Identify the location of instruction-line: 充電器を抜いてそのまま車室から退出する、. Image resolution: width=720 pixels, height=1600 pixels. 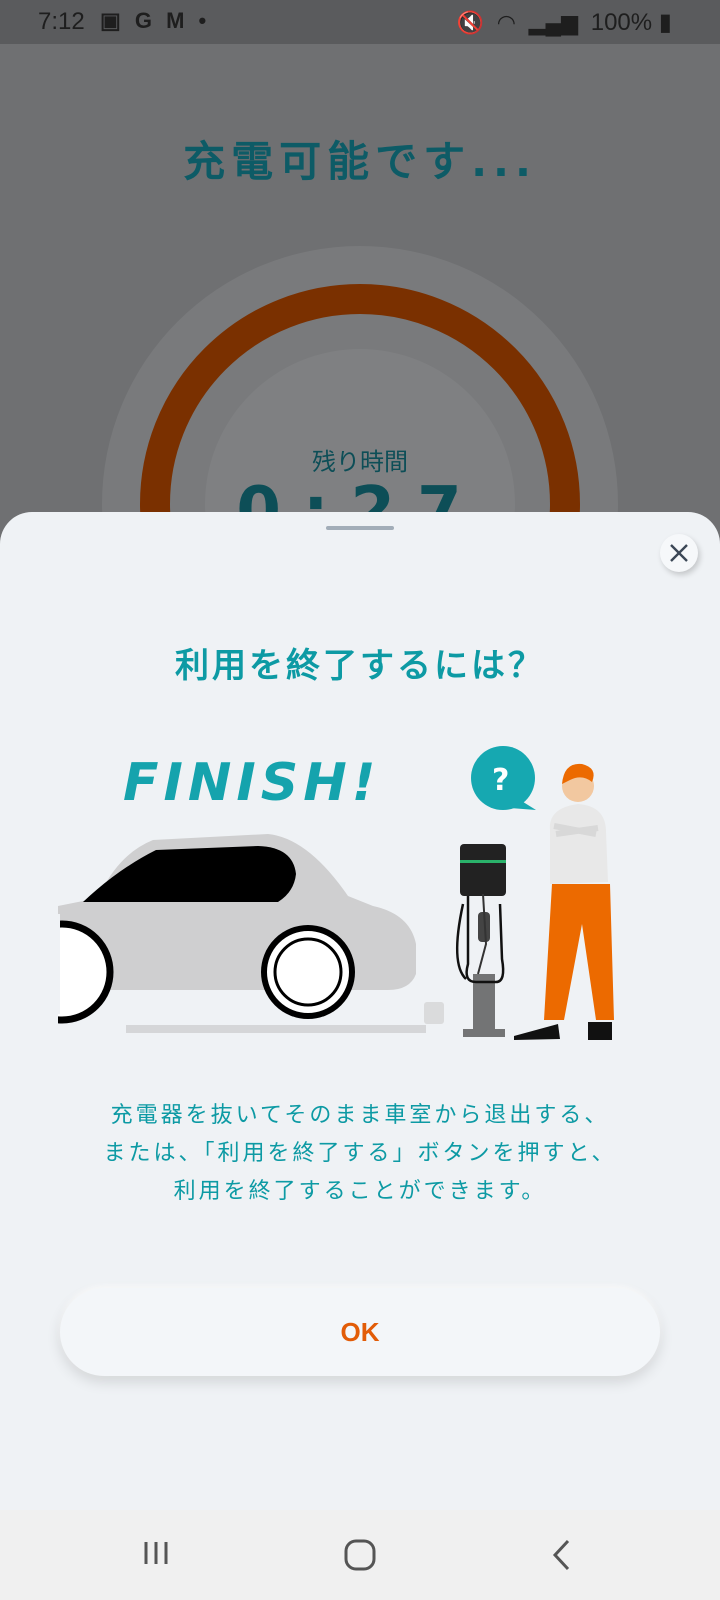
(360, 1115).